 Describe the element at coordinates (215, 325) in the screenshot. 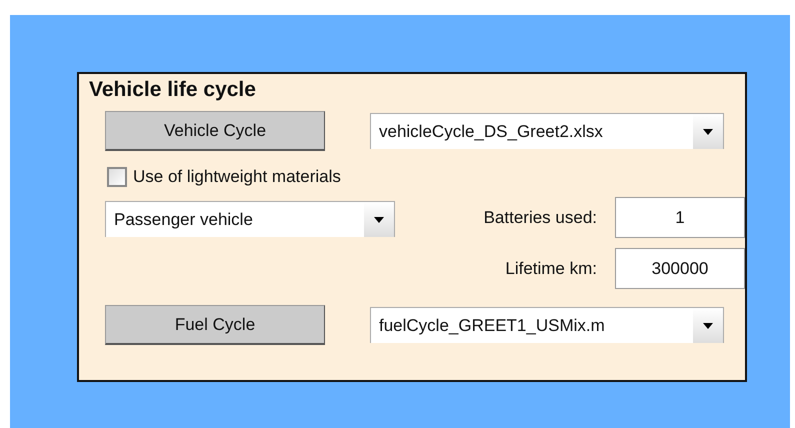

I see `fuel-cycle-button: Fuel Cycle` at that location.